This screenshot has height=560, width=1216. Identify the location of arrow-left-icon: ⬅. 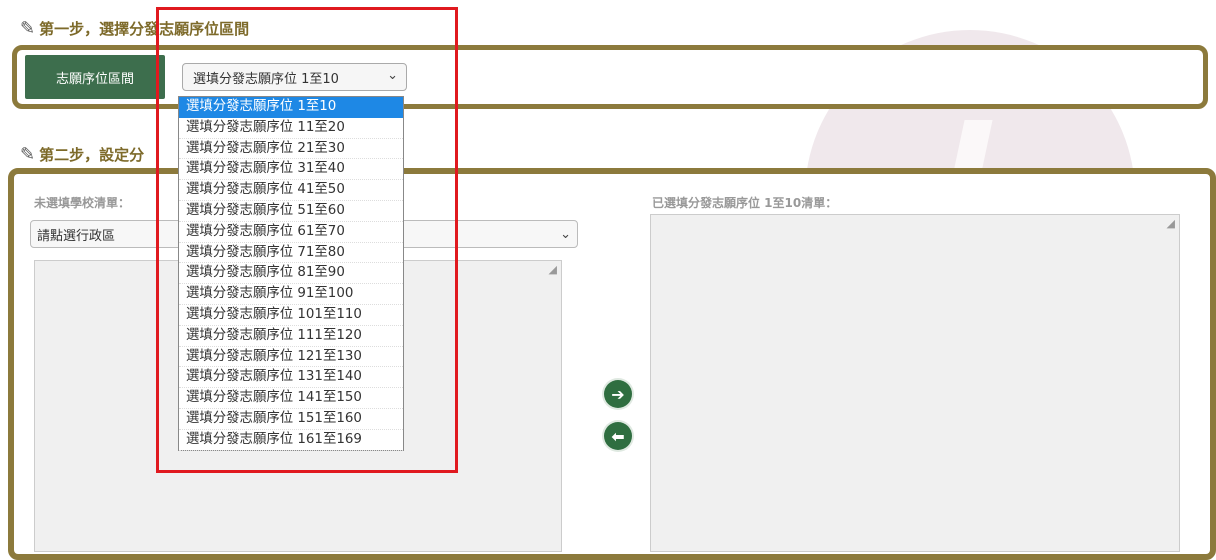
(618, 436).